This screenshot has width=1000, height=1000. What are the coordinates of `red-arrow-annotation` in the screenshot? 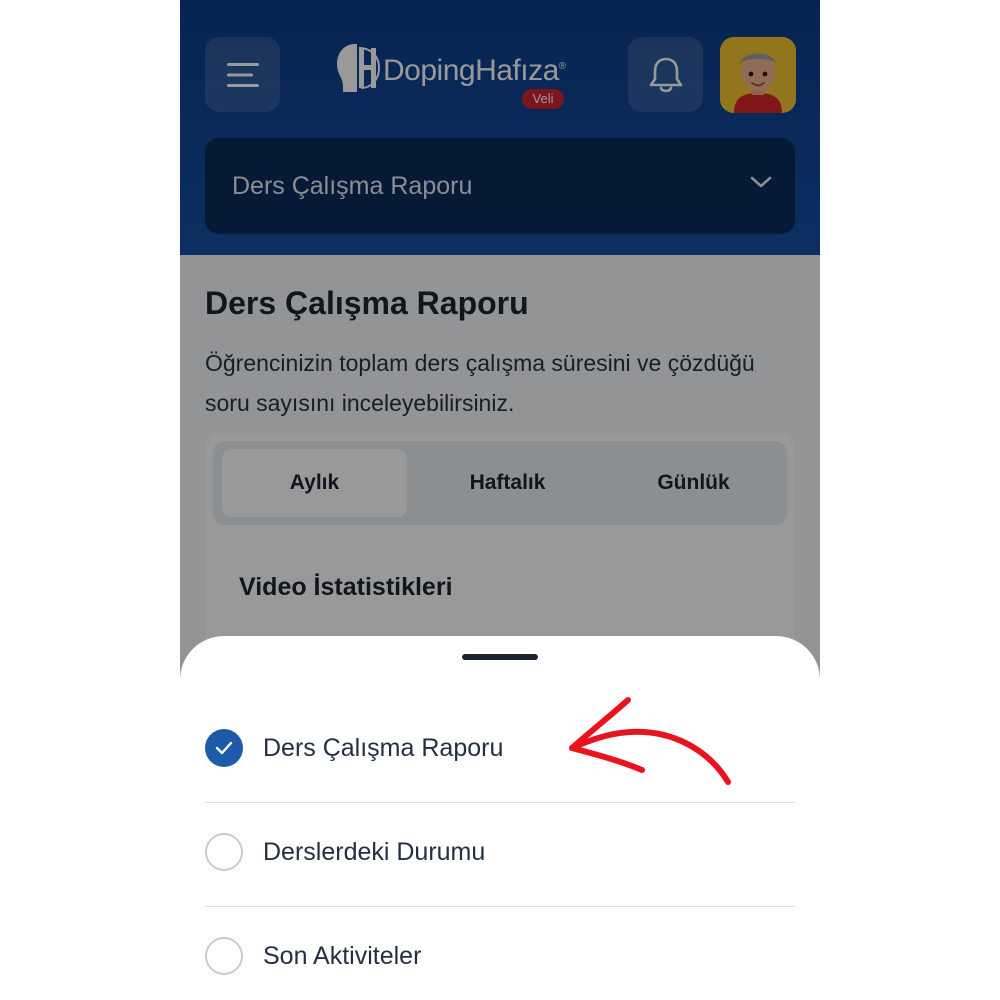 It's located at (650, 741).